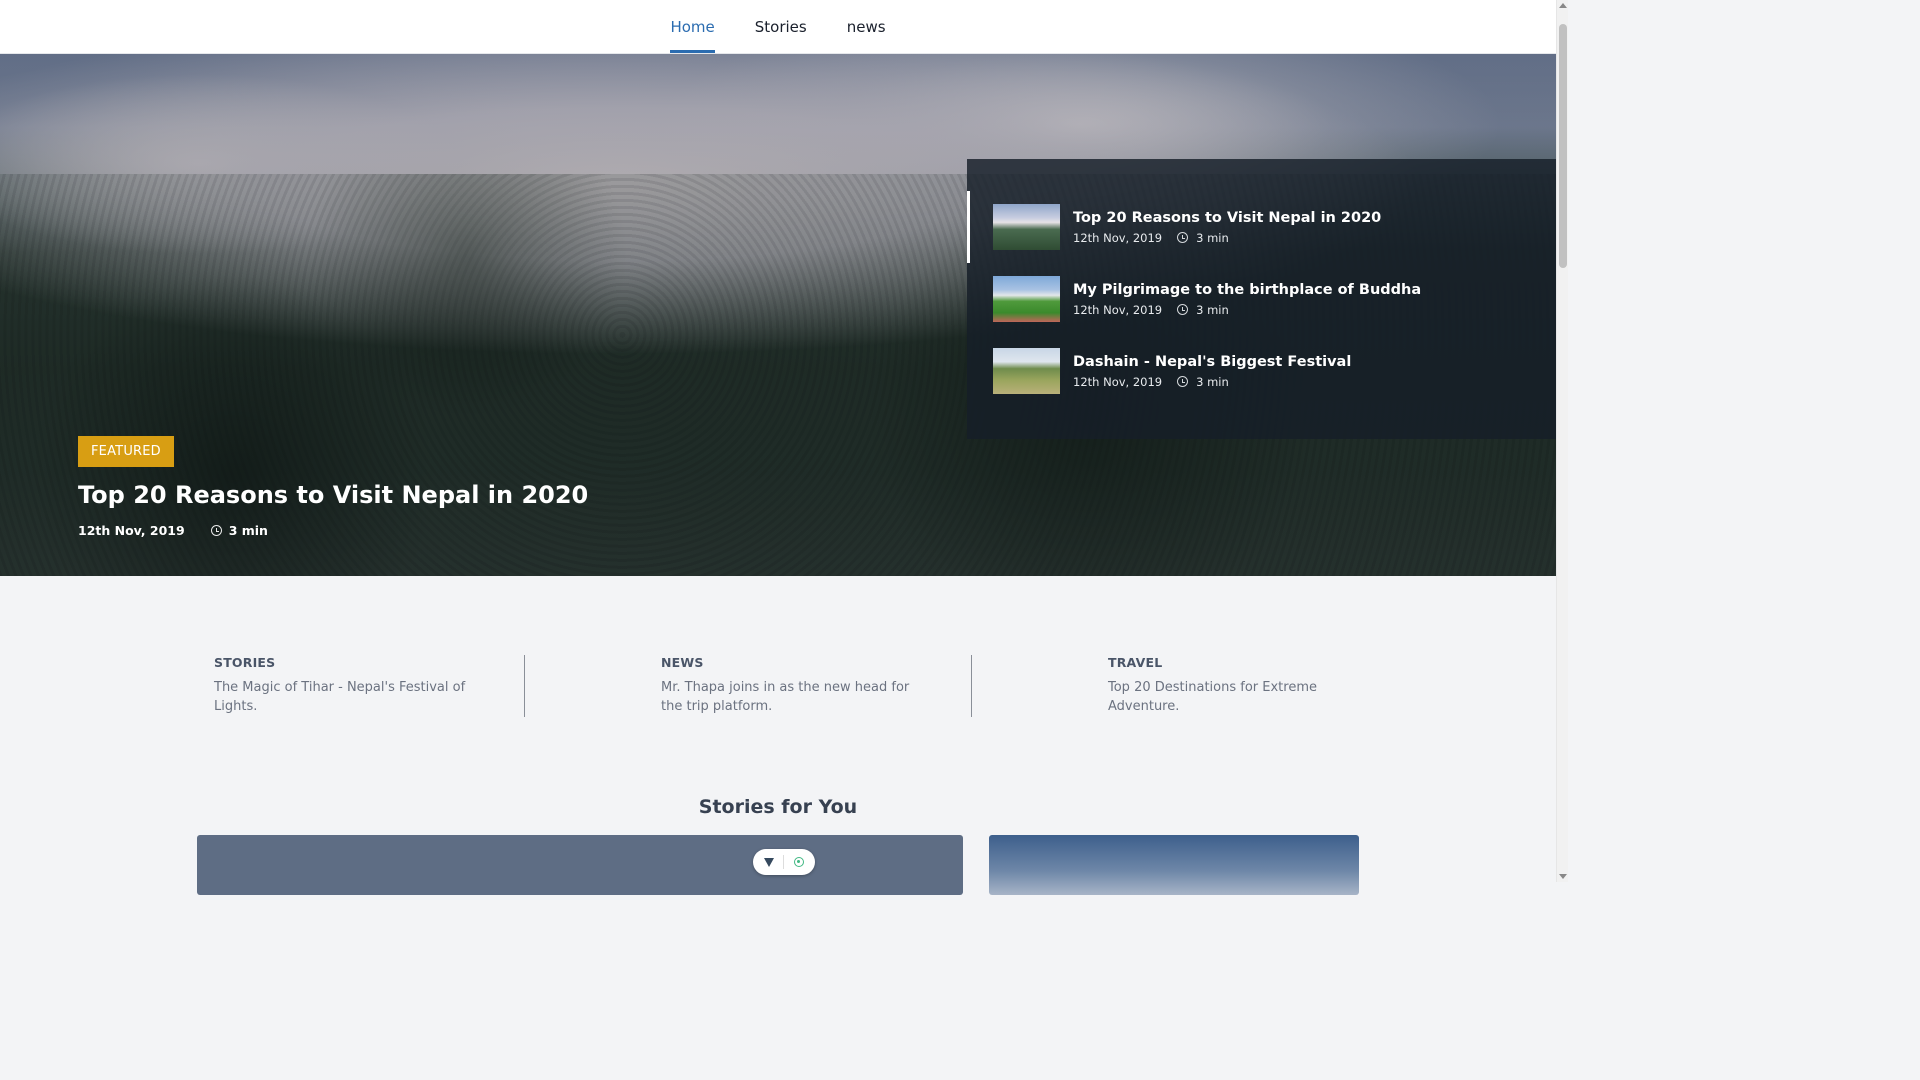  I want to click on hero-meta: 12th Nov, 2019 3 min, so click(333, 530).